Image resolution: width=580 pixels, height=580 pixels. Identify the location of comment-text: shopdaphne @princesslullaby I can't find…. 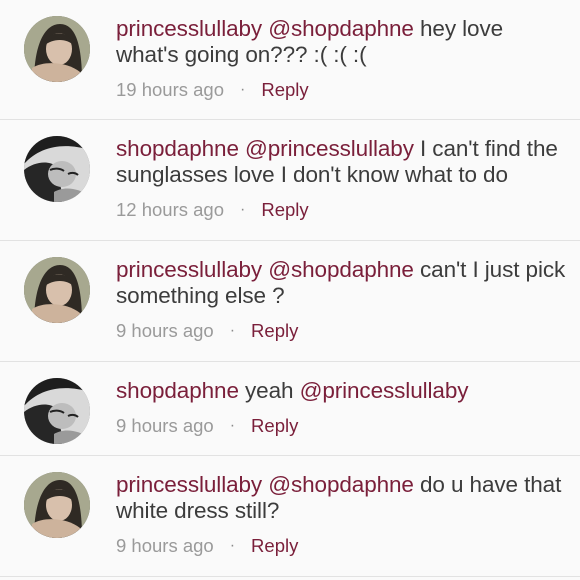
(341, 162).